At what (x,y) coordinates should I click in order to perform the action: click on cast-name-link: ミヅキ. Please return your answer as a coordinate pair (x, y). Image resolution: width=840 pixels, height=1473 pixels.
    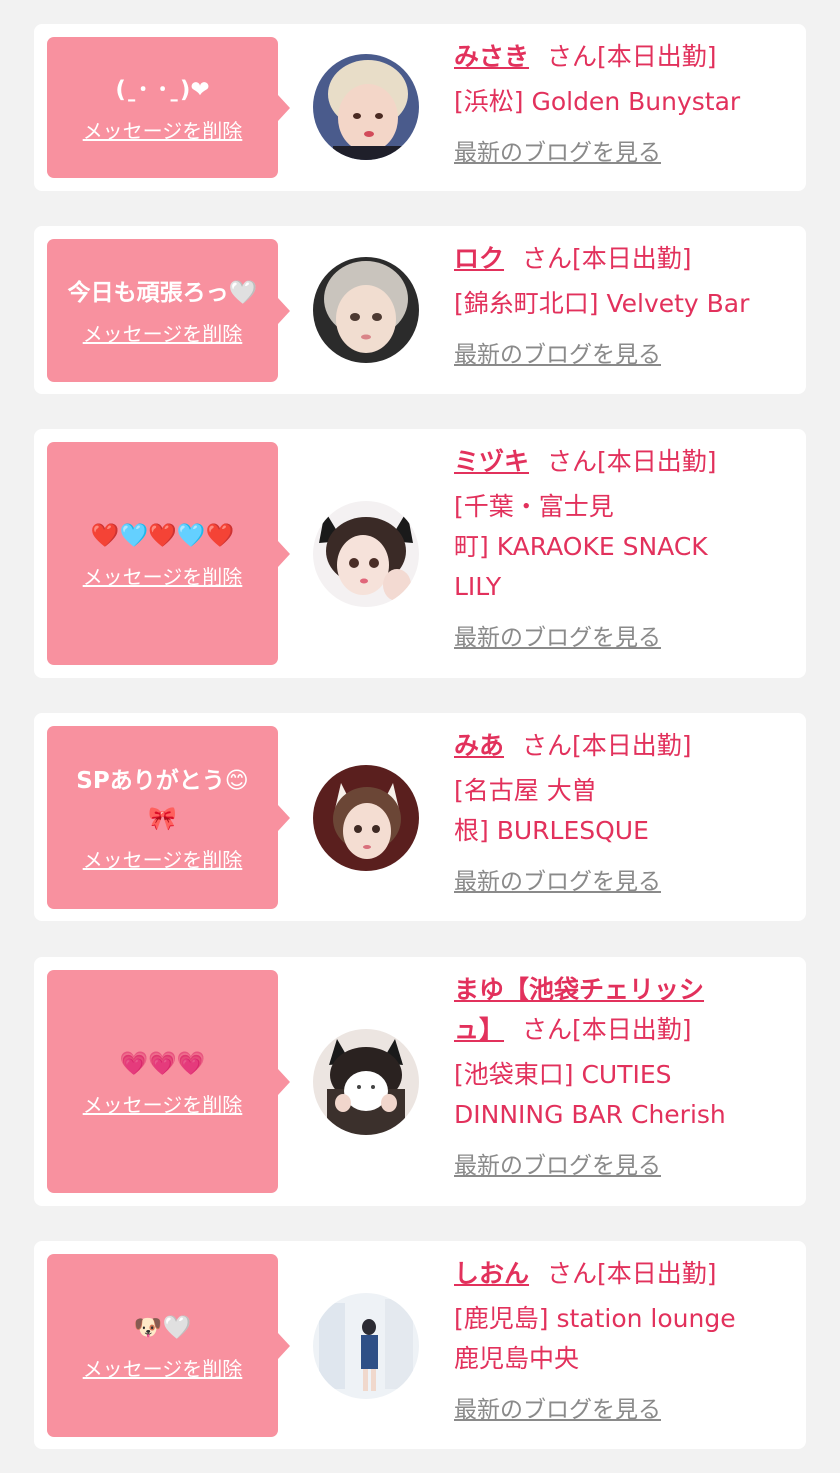
    Looking at the image, I should click on (491, 461).